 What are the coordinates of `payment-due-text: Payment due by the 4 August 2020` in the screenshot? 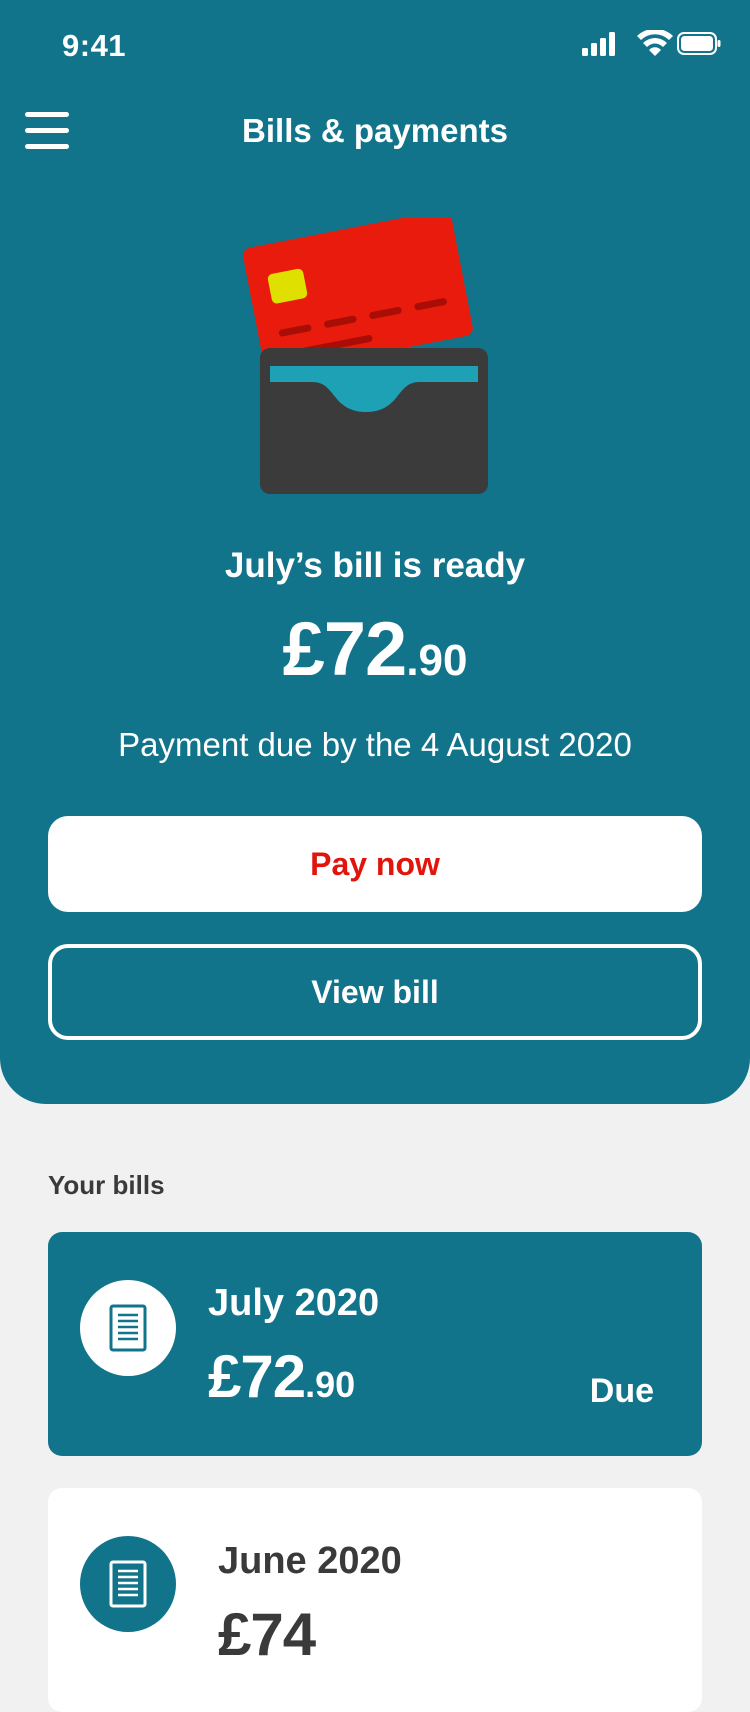 It's located at (375, 744).